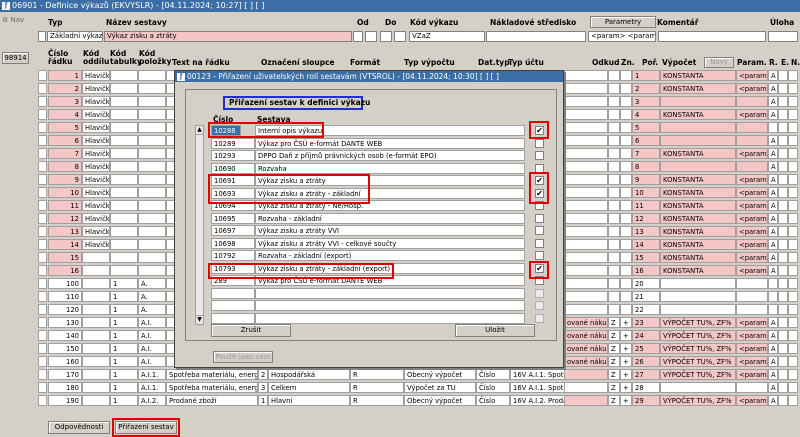 The height and width of the screenshot is (437, 800). Describe the element at coordinates (65, 387) in the screenshot. I see `grid-cell-c: 180` at that location.